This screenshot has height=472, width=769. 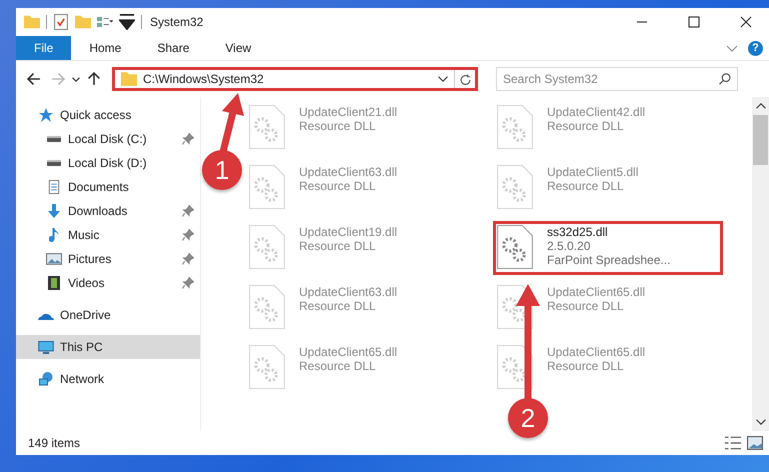 What do you see at coordinates (76, 79) in the screenshot?
I see `recent-locations-icon` at bounding box center [76, 79].